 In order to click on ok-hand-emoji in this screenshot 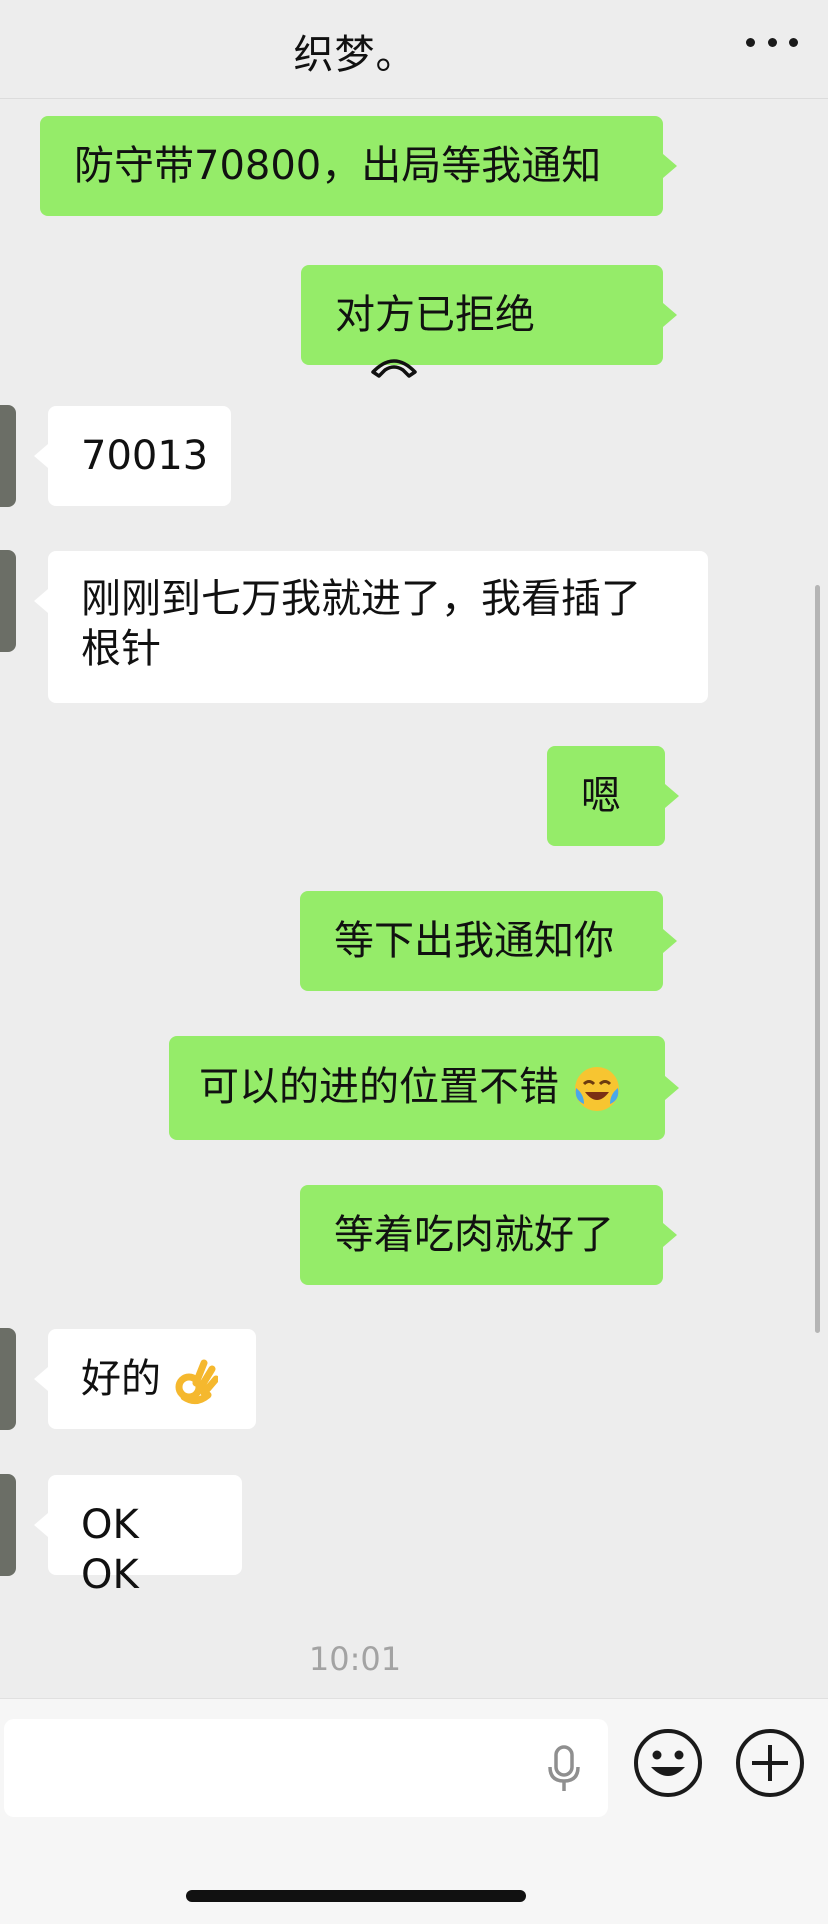, I will do `click(196, 1381)`.